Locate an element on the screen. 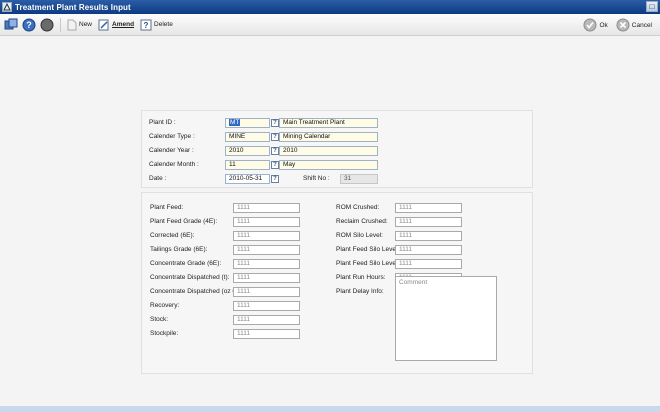  new-document-icon is located at coordinates (72, 24).